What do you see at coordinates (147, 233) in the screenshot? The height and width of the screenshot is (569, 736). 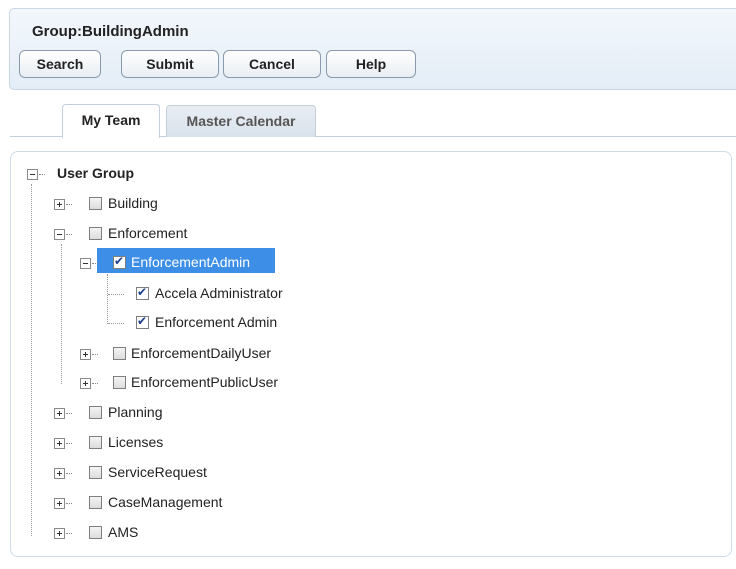 I see `tree-label: Enforcement` at bounding box center [147, 233].